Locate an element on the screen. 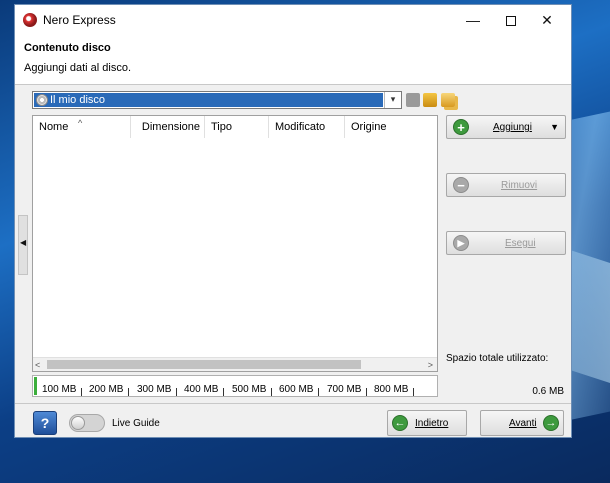 Image resolution: width=610 pixels, height=483 pixels. capacity-tick-label: 700 MB is located at coordinates (344, 389).